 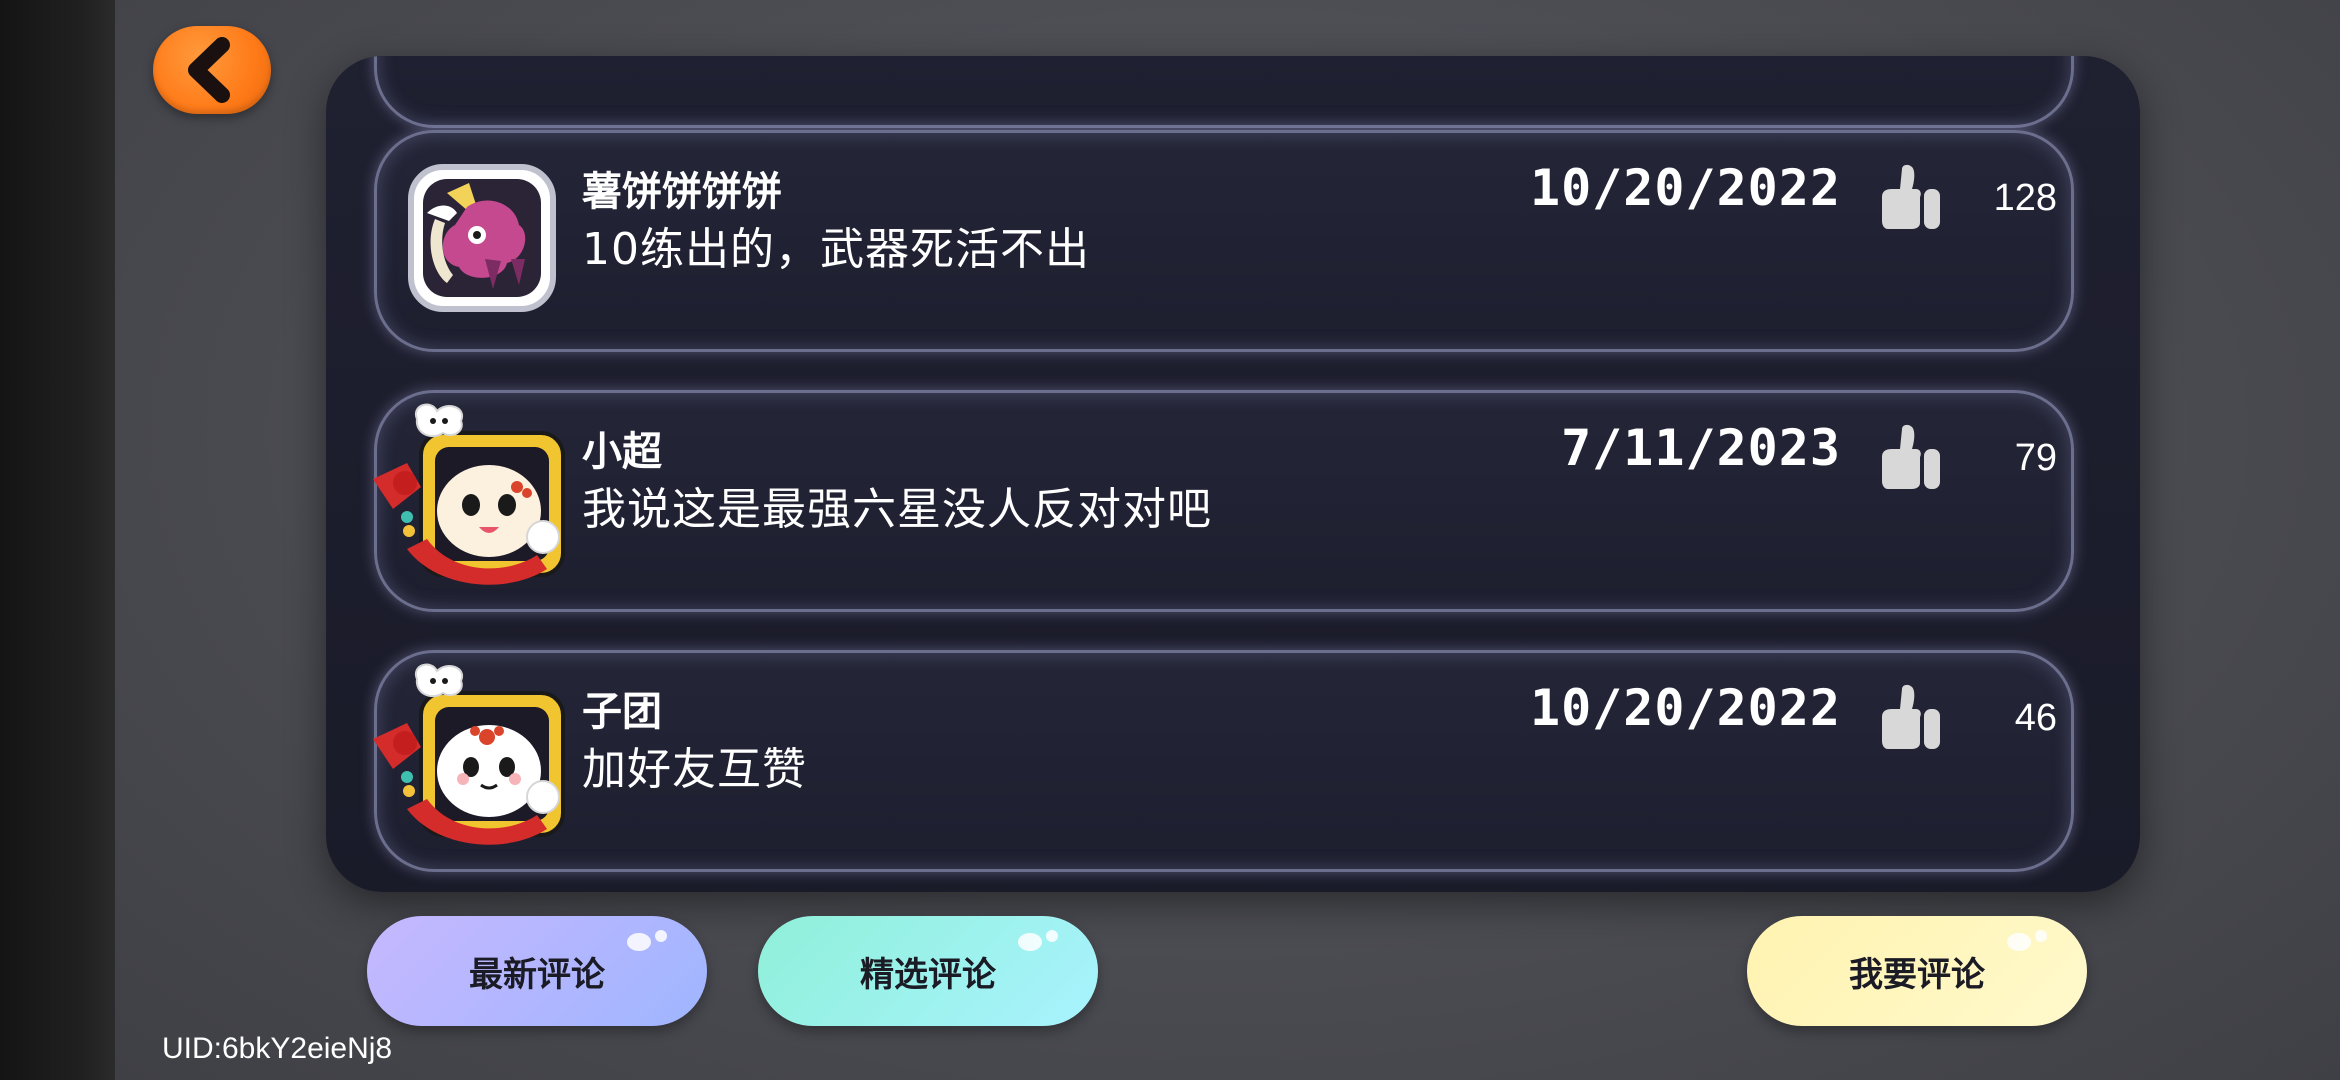 I want to click on write-comment-button: 我要评论, so click(x=1917, y=971).